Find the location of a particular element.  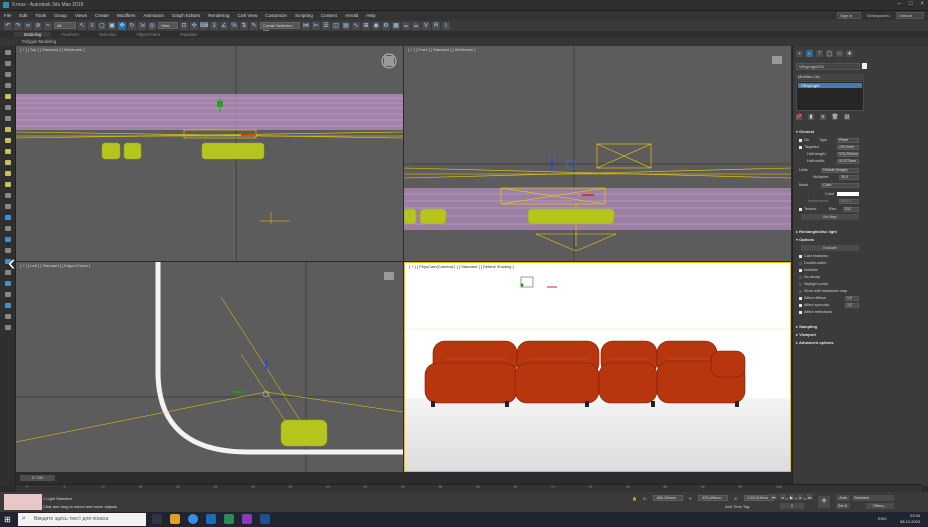

mirror-icon: ⋈ is located at coordinates (306, 25).